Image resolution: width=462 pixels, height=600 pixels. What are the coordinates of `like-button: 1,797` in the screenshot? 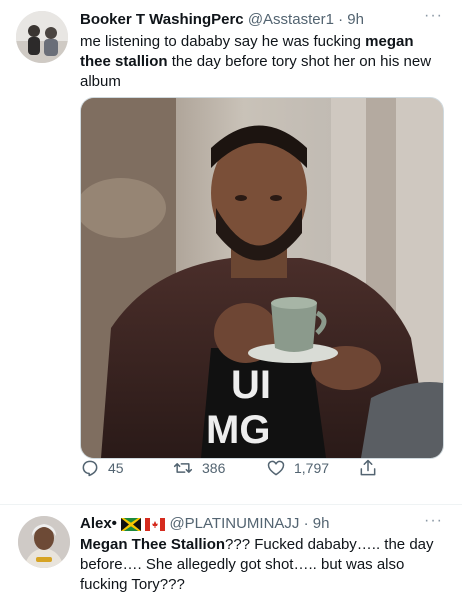 It's located at (297, 468).